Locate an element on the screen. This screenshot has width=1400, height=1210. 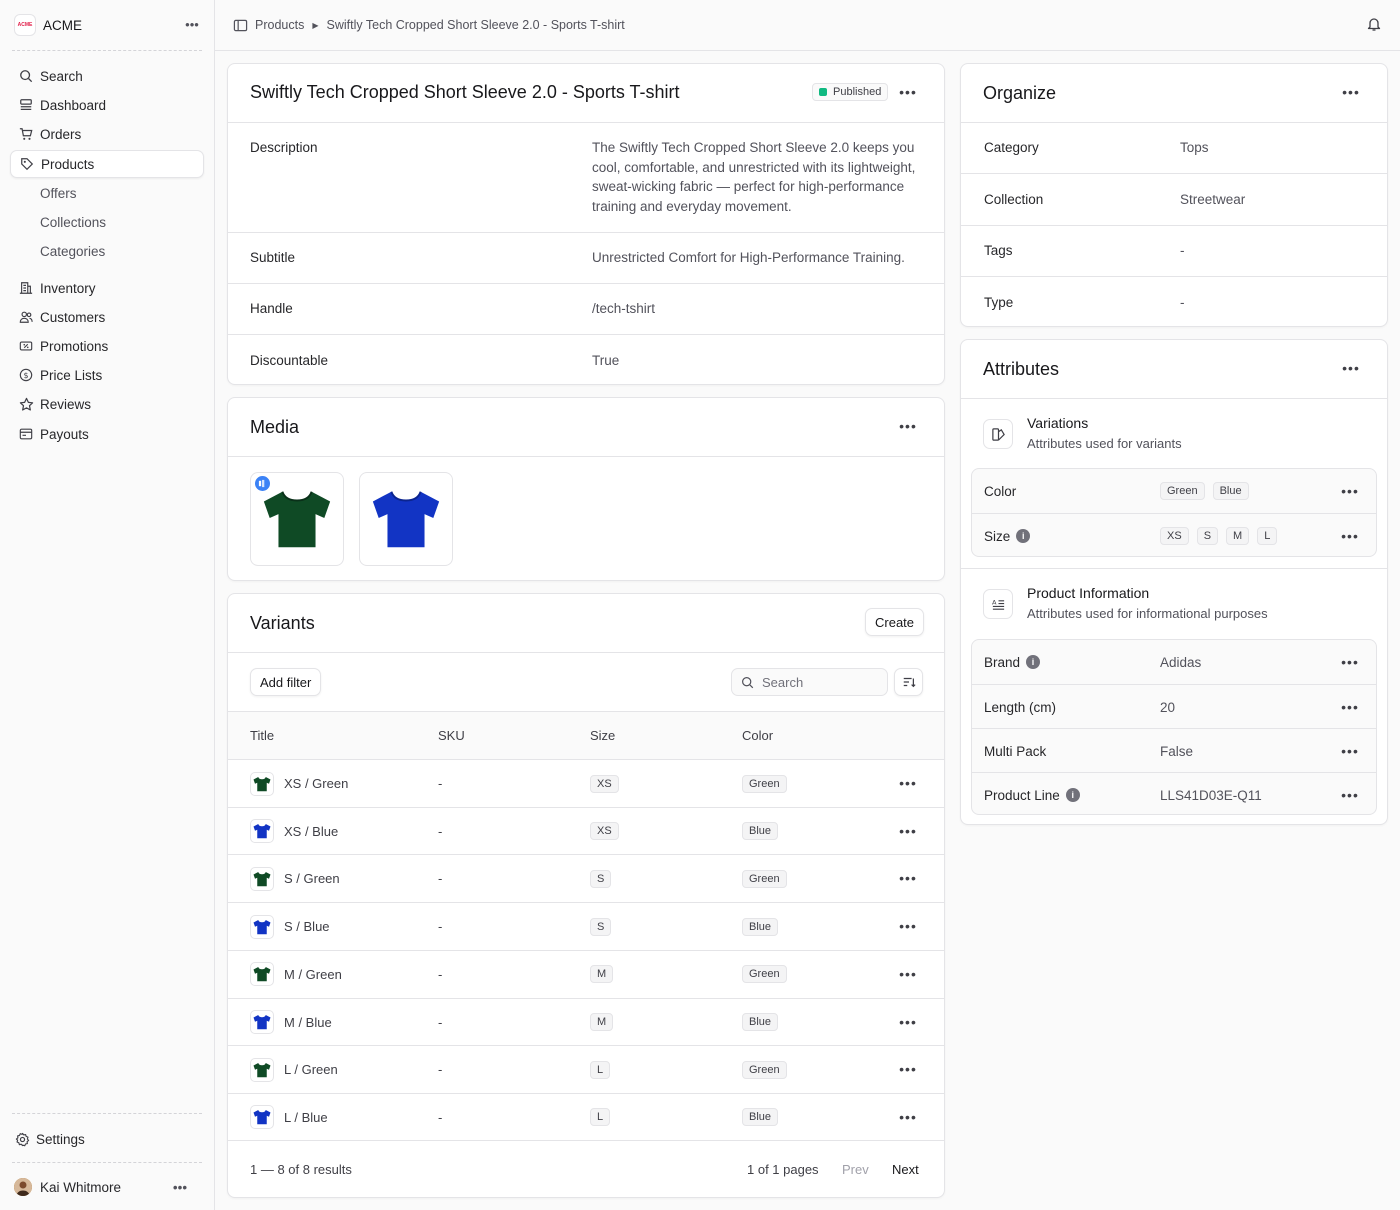
variant-title: S / Blue is located at coordinates (307, 927).